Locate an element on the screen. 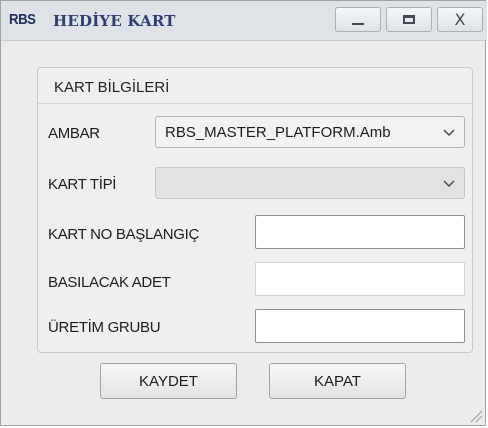 Image resolution: width=488 pixels, height=428 pixels. maximize-icon is located at coordinates (409, 19).